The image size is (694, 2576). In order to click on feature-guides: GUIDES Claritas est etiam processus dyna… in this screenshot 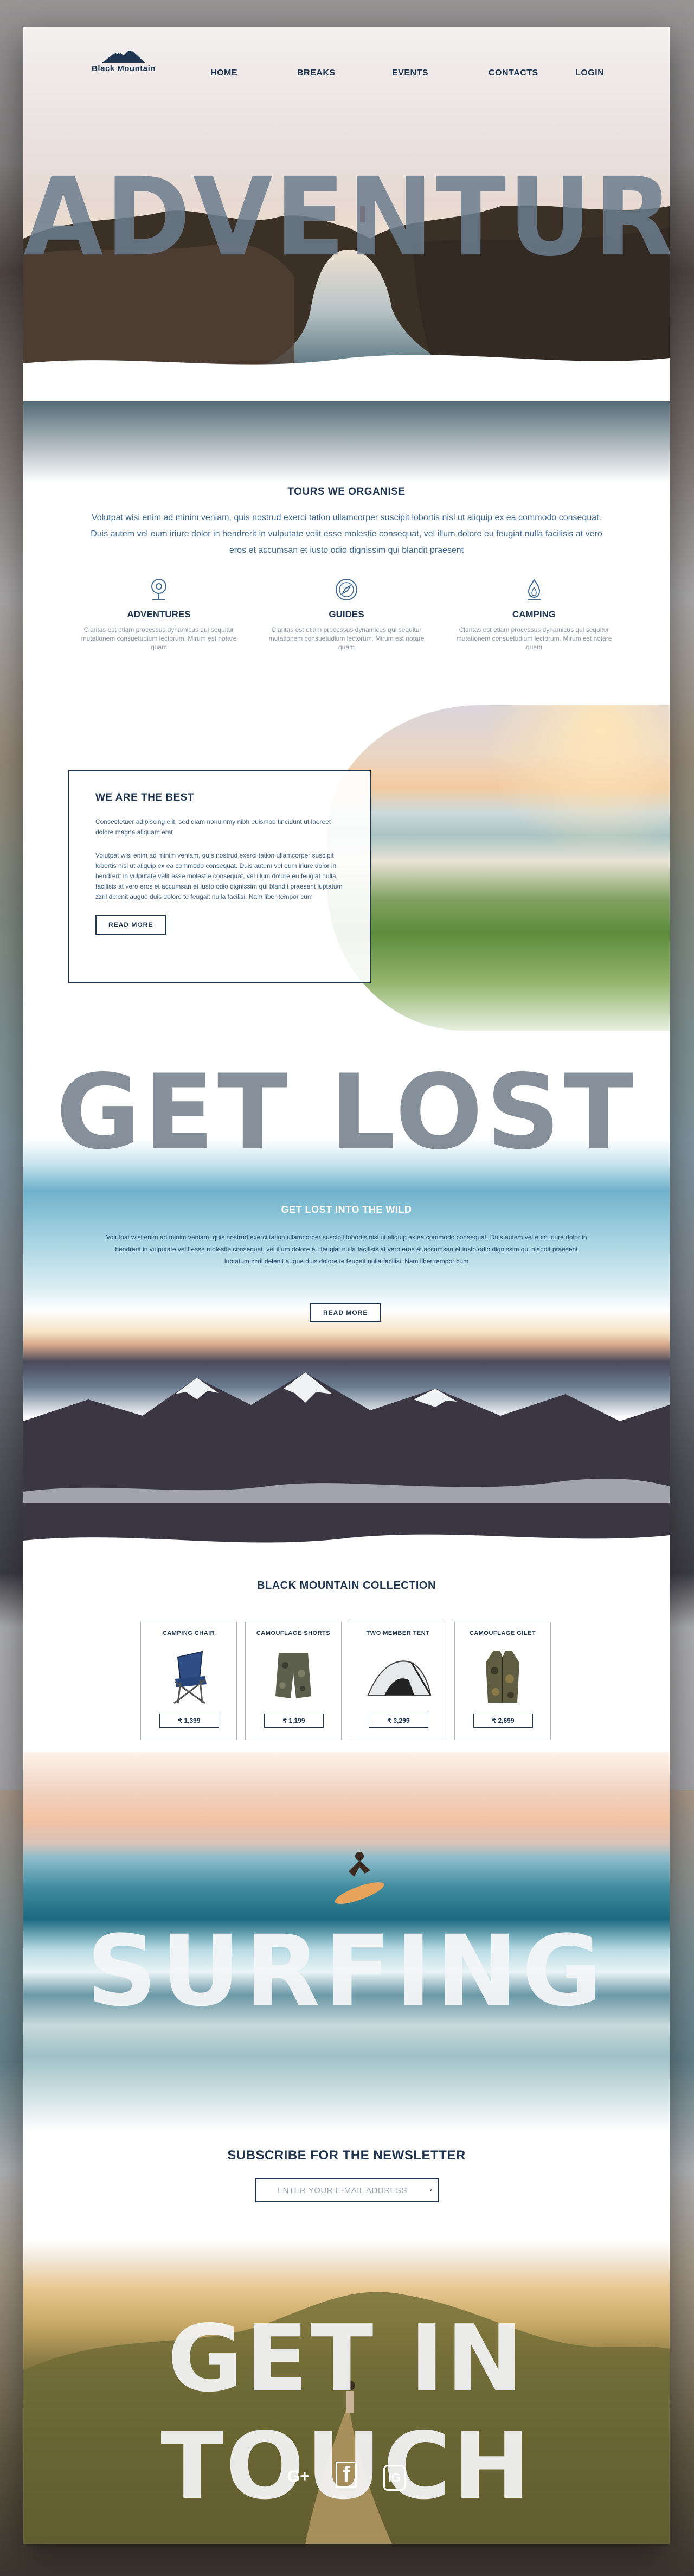, I will do `click(346, 614)`.